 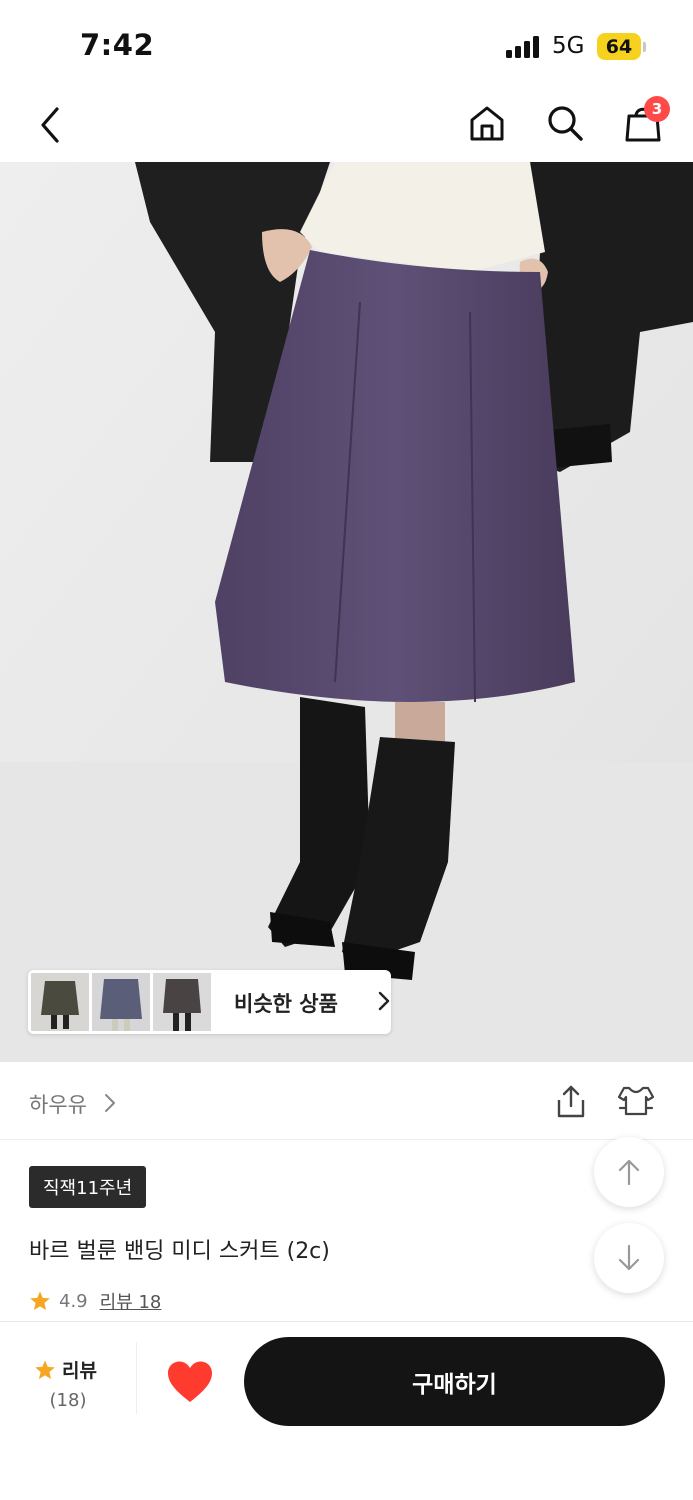 What do you see at coordinates (571, 1102) in the screenshot?
I see `share-icon` at bounding box center [571, 1102].